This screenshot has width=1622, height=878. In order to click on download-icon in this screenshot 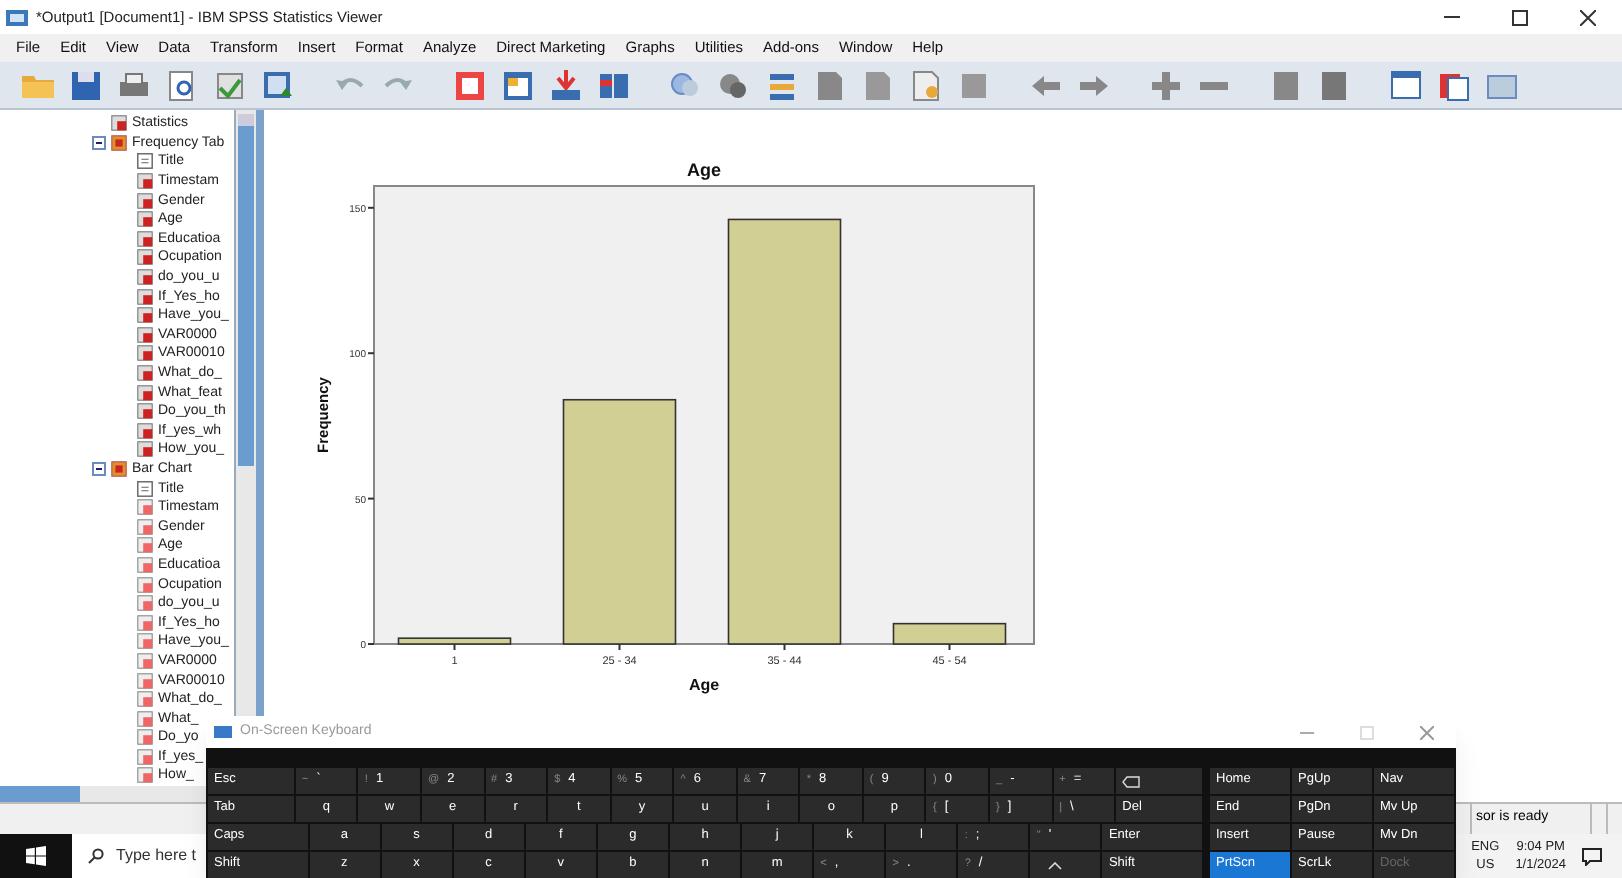, I will do `click(566, 85)`.